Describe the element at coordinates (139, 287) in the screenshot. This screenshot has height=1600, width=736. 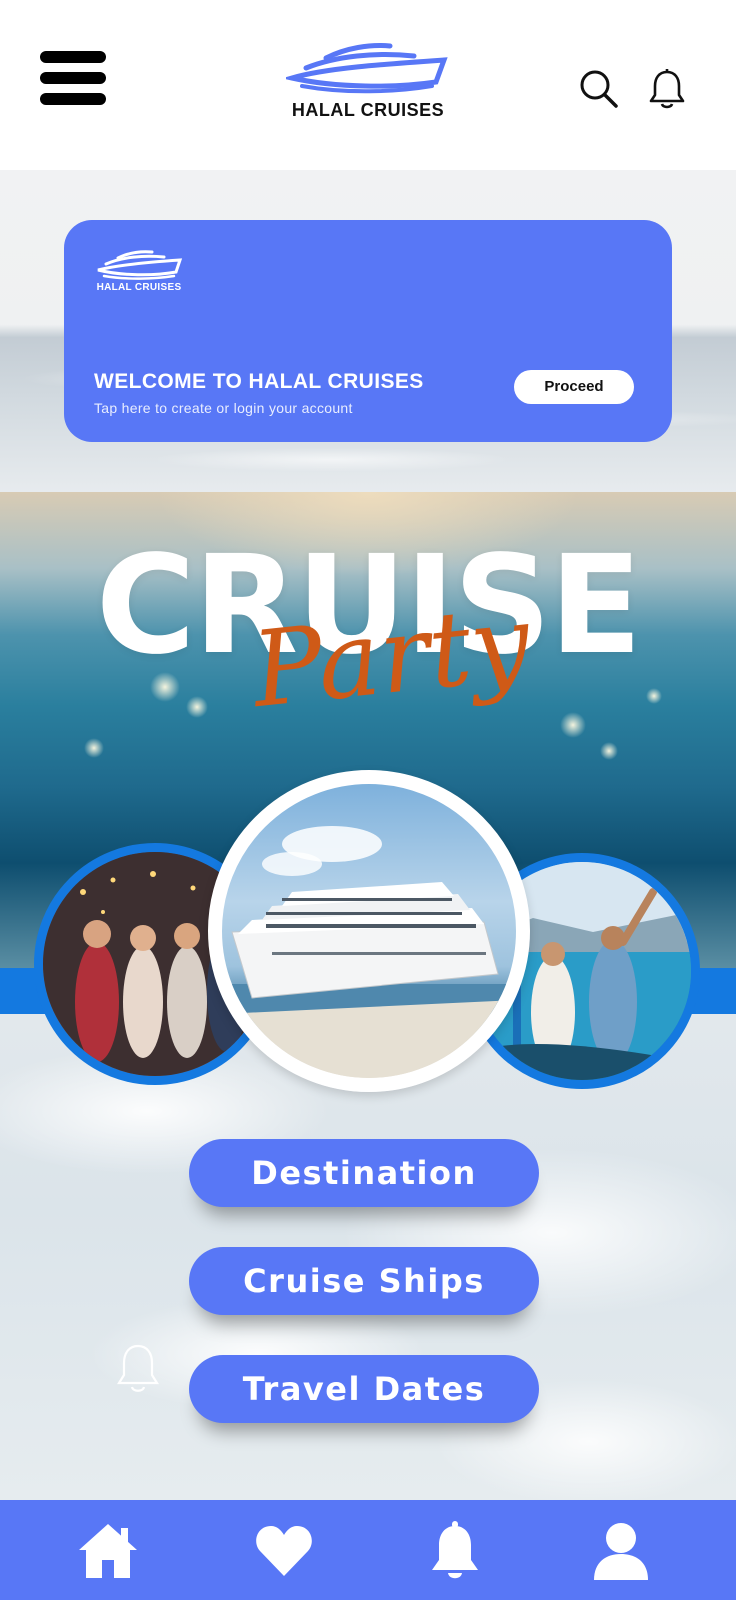
I see `card-brand-name: HALAL CRUISES` at that location.